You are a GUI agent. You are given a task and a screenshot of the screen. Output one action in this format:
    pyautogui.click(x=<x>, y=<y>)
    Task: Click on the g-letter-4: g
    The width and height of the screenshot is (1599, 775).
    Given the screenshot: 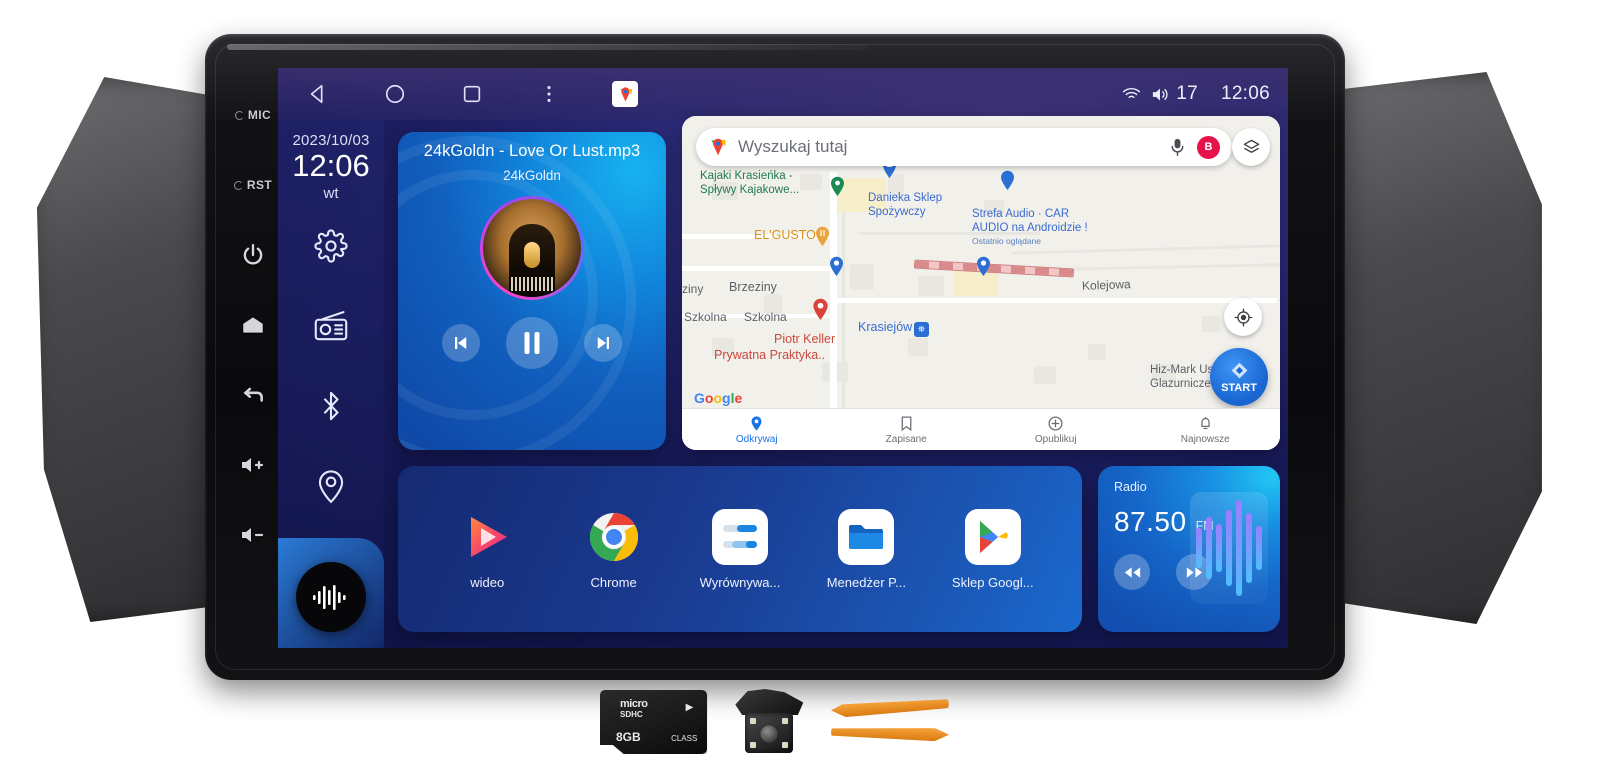 What is the action you would take?
    pyautogui.click(x=726, y=398)
    